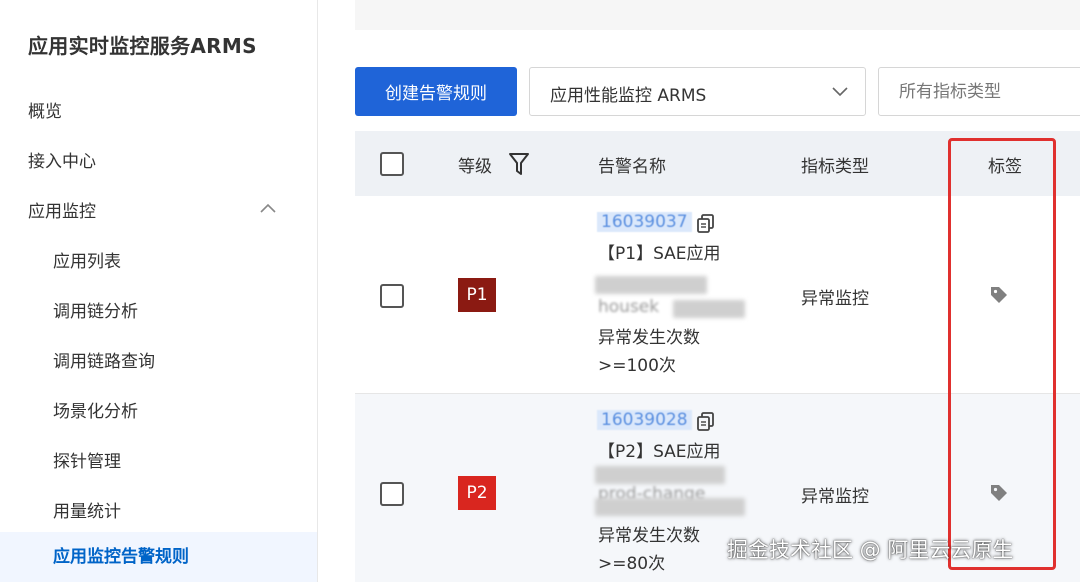 This screenshot has width=1080, height=582. Describe the element at coordinates (979, 91) in the screenshot. I see `metric-type-filter-input` at that location.